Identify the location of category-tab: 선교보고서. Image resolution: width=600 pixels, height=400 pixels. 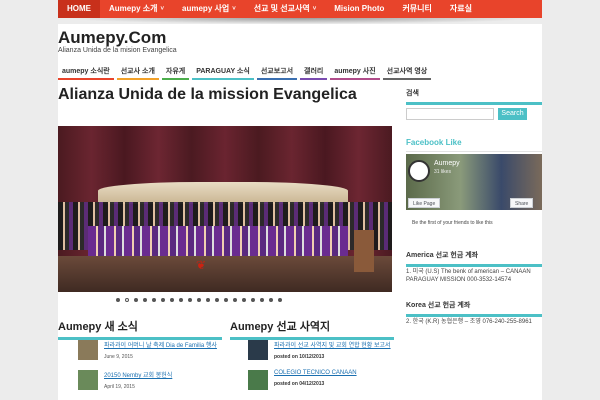
(277, 73).